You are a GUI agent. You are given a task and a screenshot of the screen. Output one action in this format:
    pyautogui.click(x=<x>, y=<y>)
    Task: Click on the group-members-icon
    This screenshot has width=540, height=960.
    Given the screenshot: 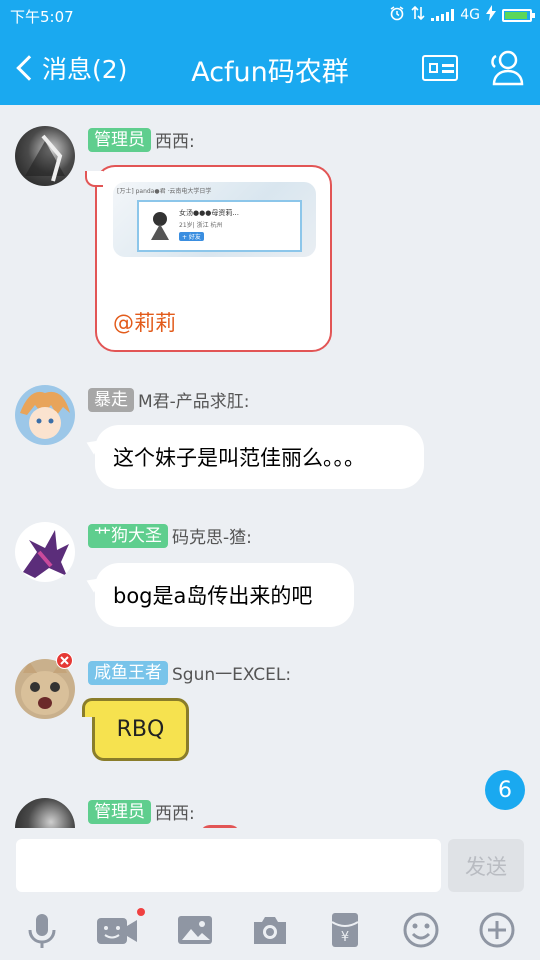 What is the action you would take?
    pyautogui.click(x=506, y=68)
    